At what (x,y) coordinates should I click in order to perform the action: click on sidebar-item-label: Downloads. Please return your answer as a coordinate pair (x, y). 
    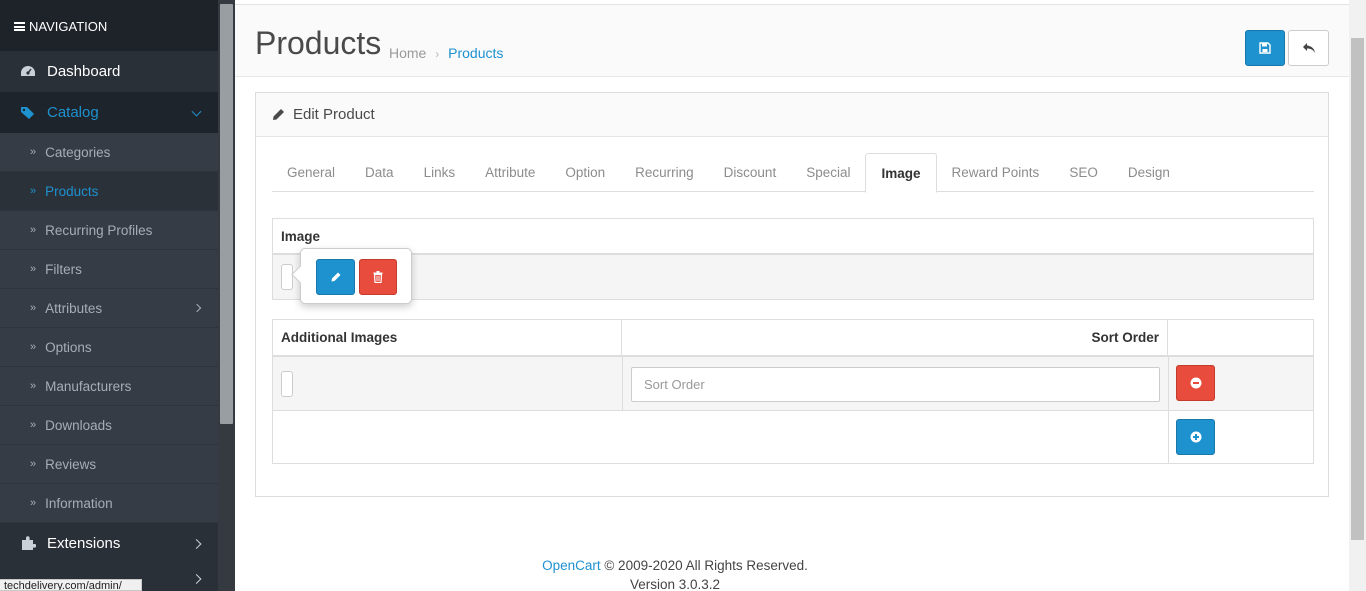
    Looking at the image, I should click on (78, 425).